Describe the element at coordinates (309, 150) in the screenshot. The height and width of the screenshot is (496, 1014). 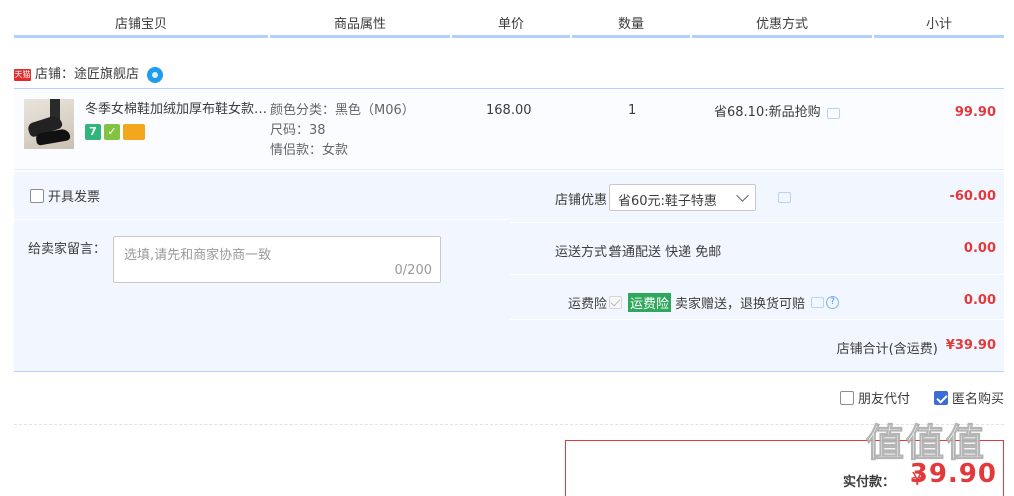
I see `attr-style: 情侣款：女款` at that location.